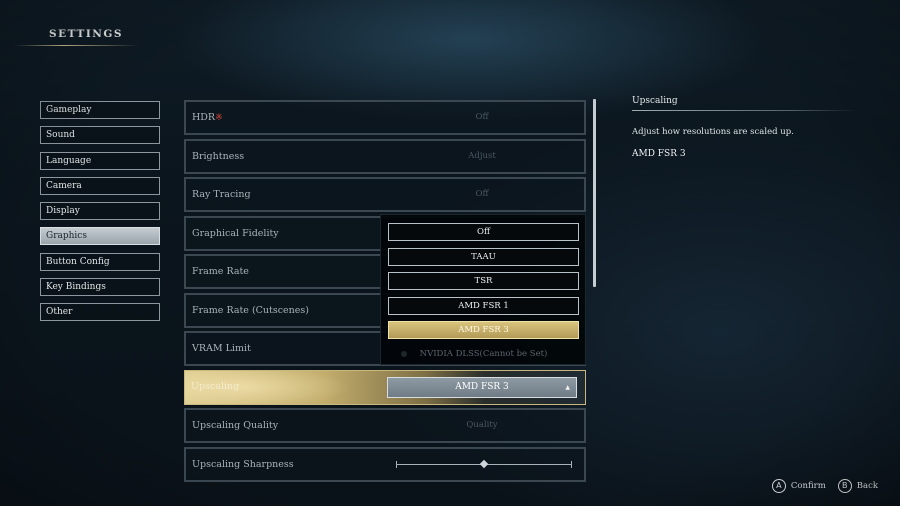  Describe the element at coordinates (100, 160) in the screenshot. I see `sidebar-item-language: Language` at that location.